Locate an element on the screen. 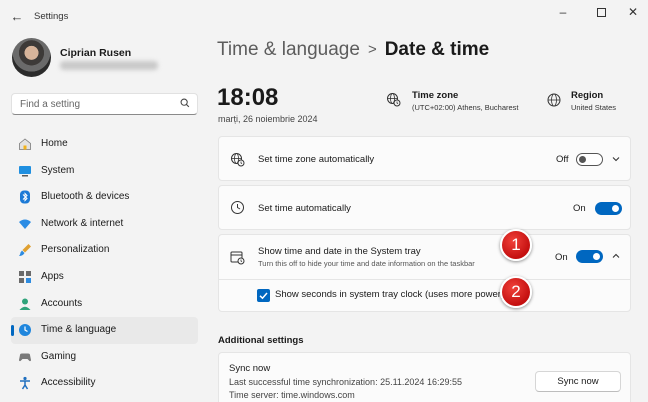  breadcrumb: Time & language > Date & time is located at coordinates (353, 50).